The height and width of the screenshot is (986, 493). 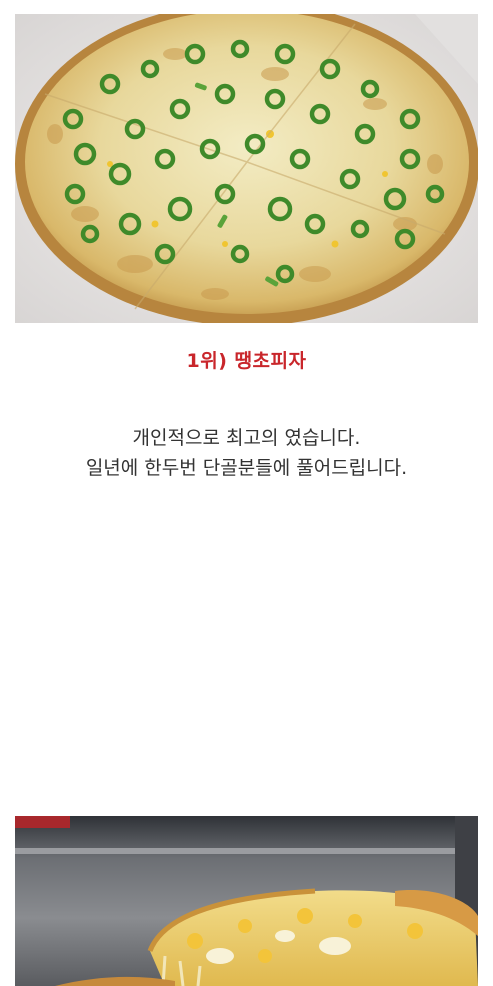 I want to click on caption-line: 개인적으로 최고의 였습니다., so click(x=246, y=438).